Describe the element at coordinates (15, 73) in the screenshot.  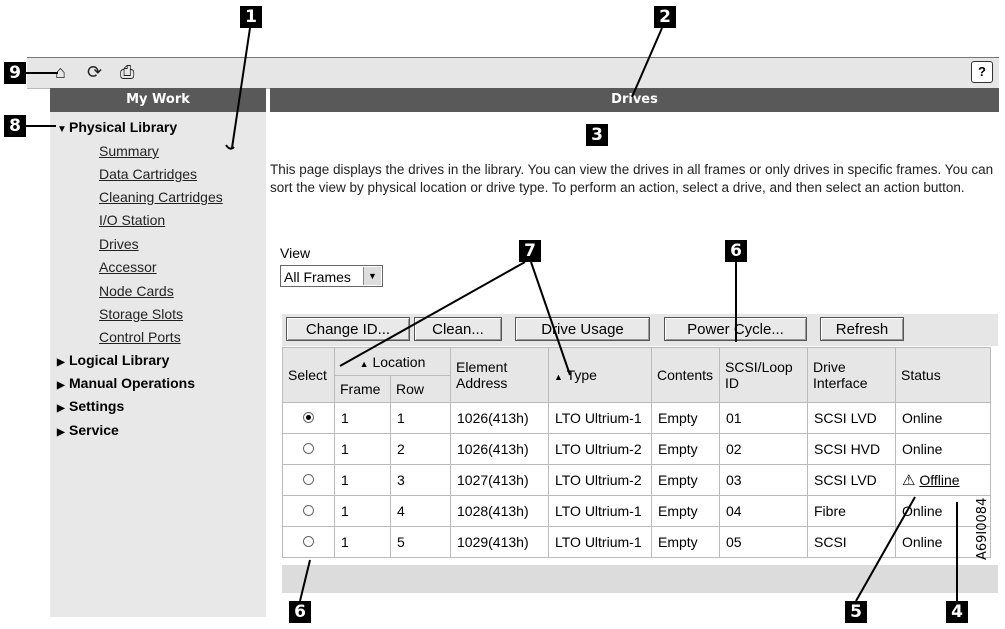
I see `callout-9: 9` at that location.